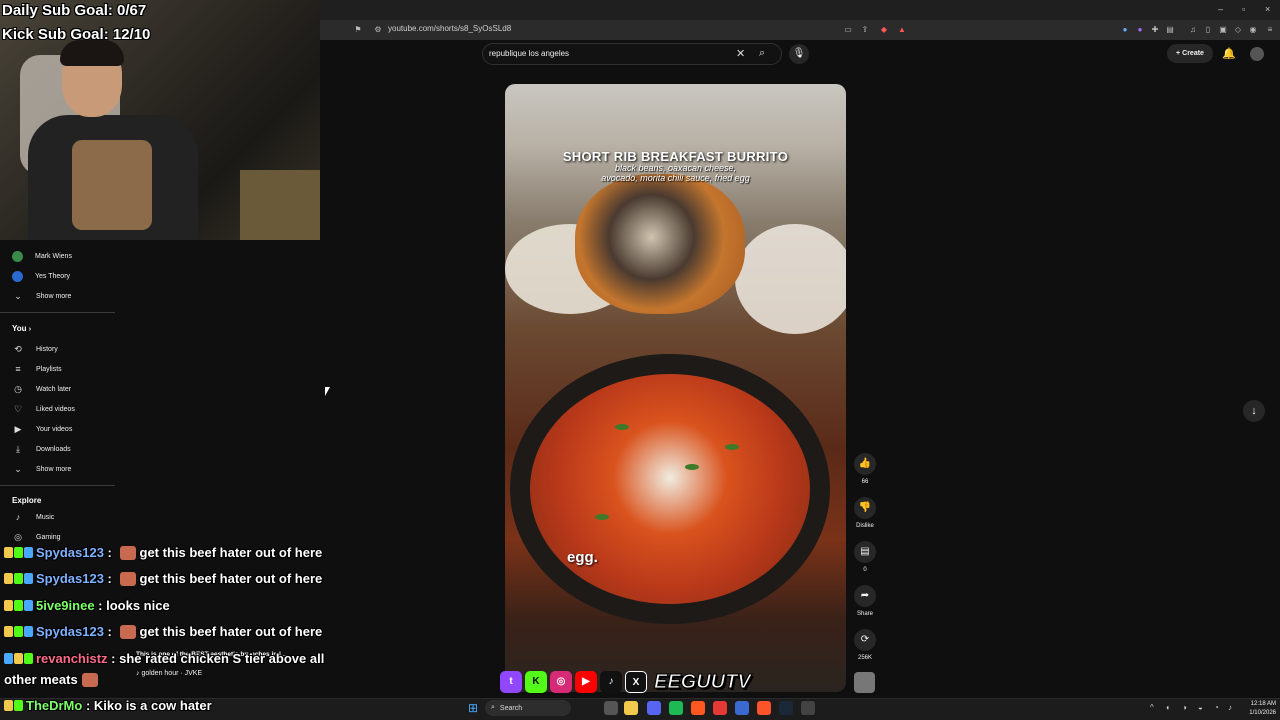 Image resolution: width=1280 pixels, height=720 pixels. Describe the element at coordinates (561, 682) in the screenshot. I see `instagram-icon: ◎` at that location.